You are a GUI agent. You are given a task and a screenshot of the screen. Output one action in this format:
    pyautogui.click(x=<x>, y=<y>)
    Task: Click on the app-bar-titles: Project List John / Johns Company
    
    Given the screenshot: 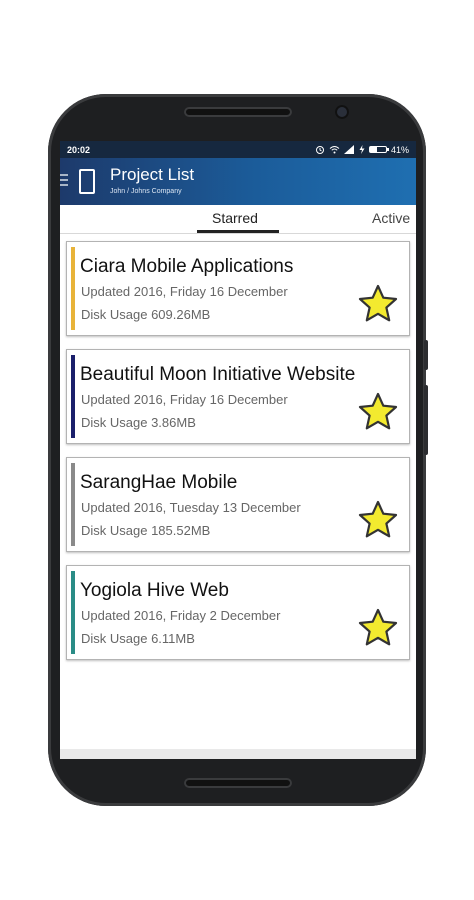 What is the action you would take?
    pyautogui.click(x=152, y=180)
    